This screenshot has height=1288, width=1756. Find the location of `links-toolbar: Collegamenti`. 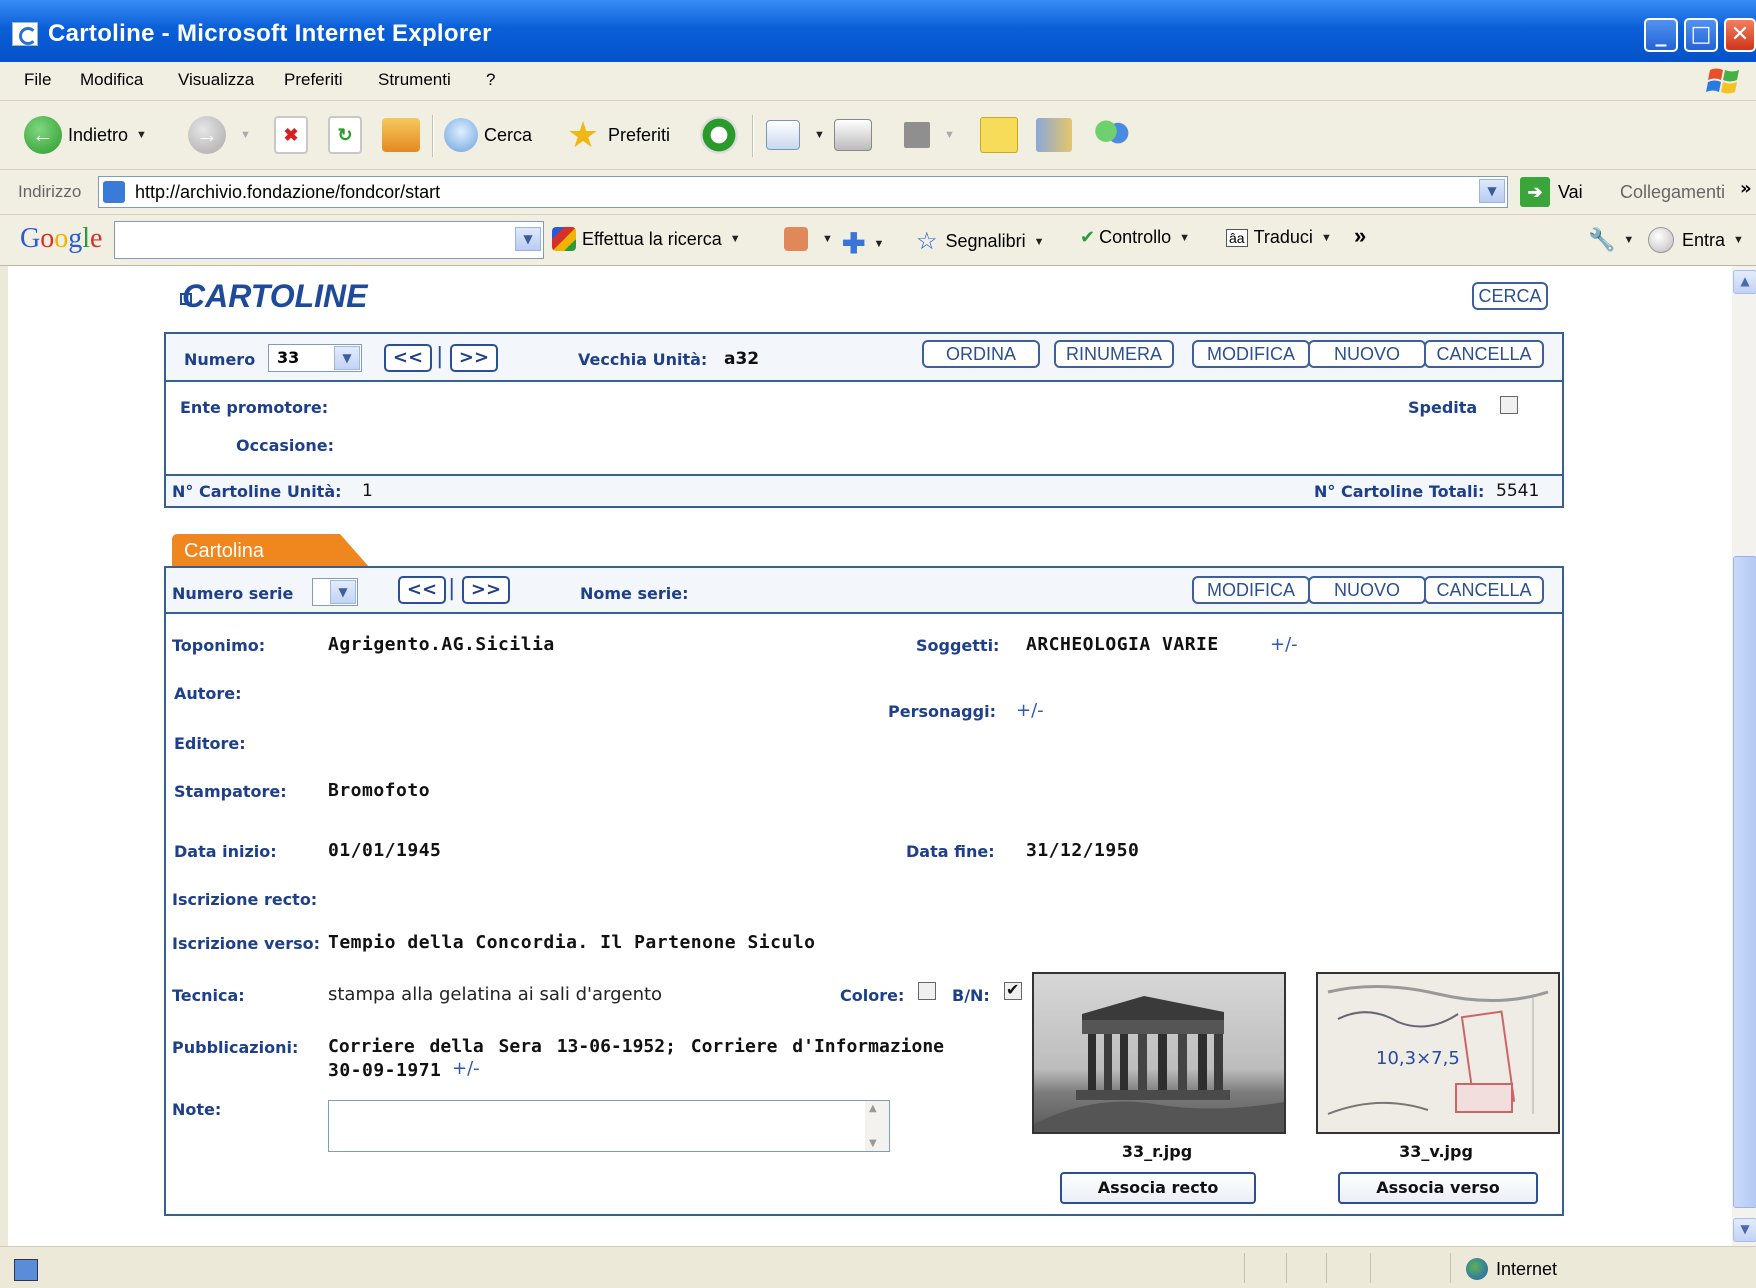

links-toolbar: Collegamenti is located at coordinates (1672, 192).